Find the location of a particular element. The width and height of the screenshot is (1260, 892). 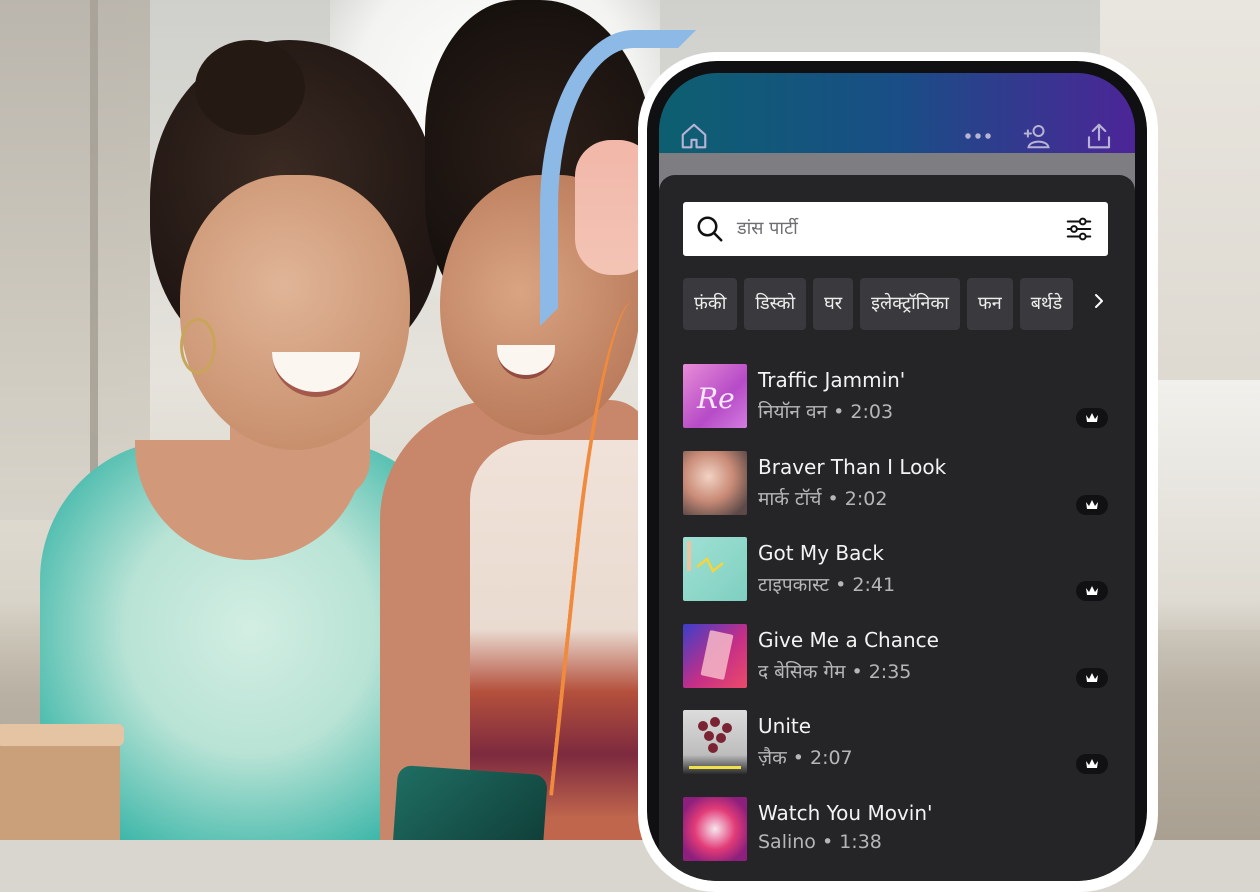

track-row: Unite ज़ैक • 2:07 is located at coordinates (898, 753).